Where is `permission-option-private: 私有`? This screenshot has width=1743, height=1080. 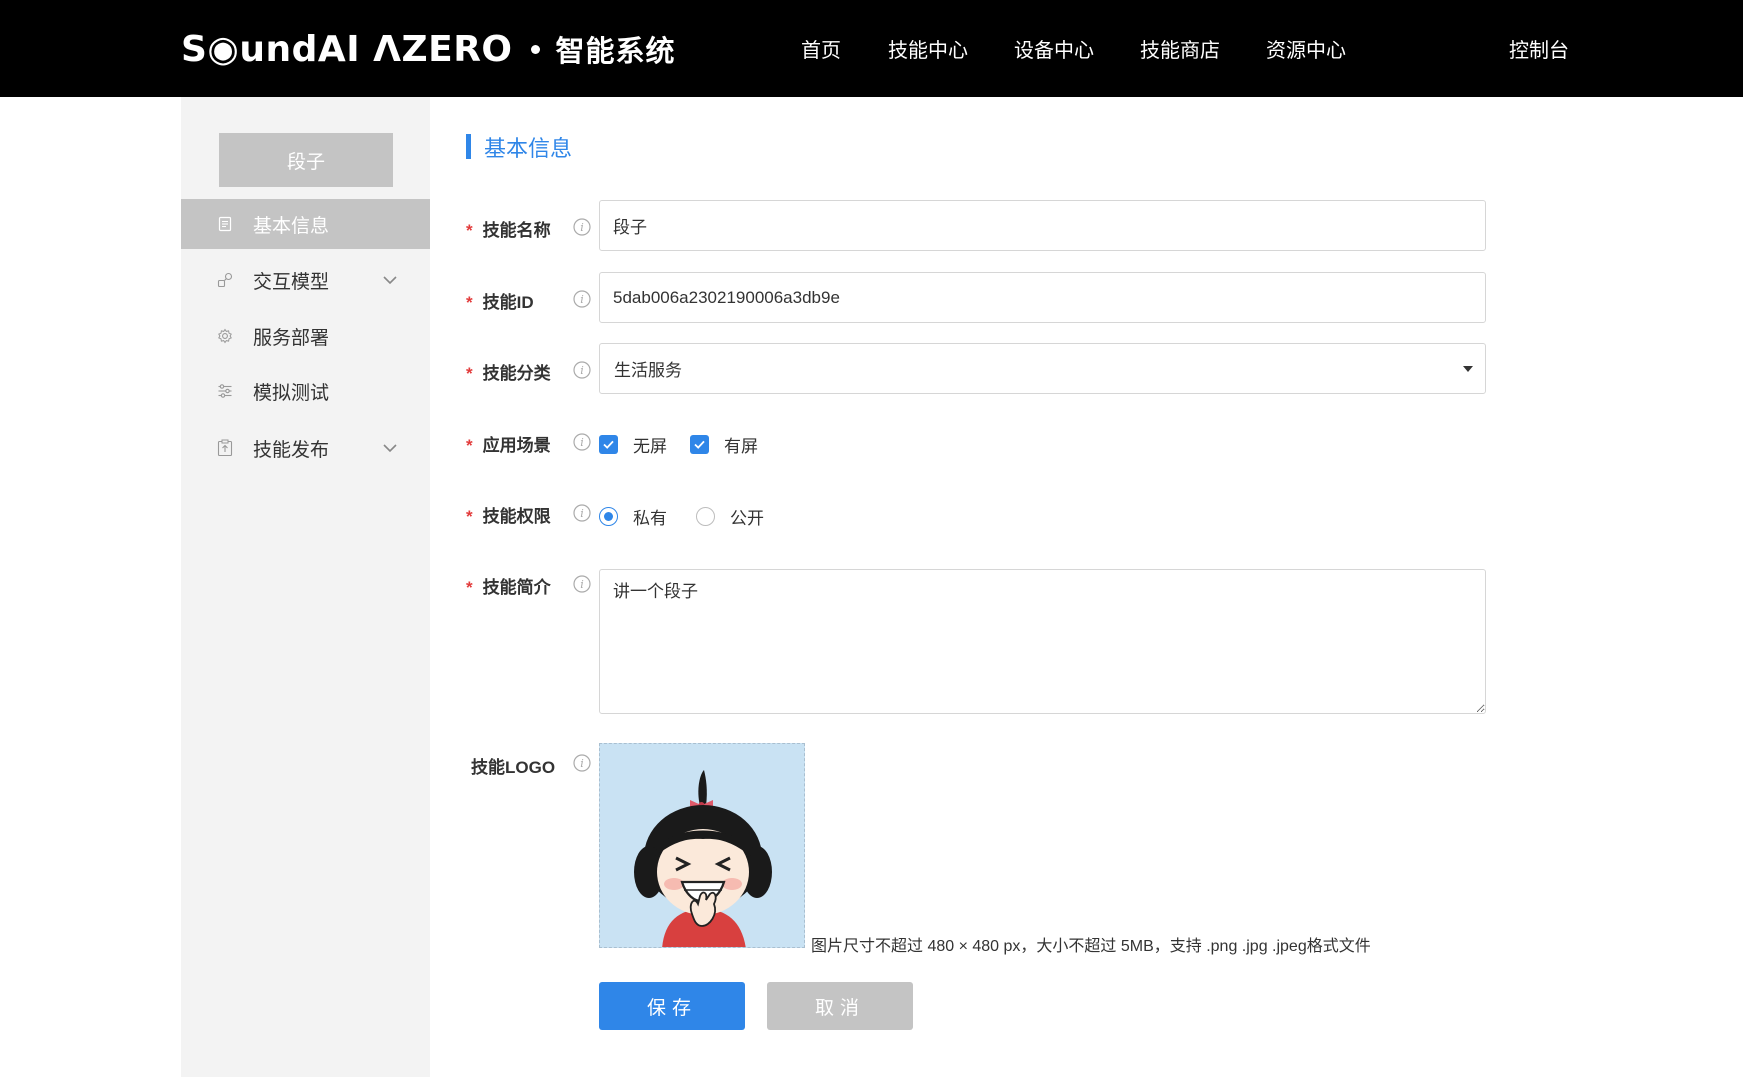 permission-option-private: 私有 is located at coordinates (633, 516).